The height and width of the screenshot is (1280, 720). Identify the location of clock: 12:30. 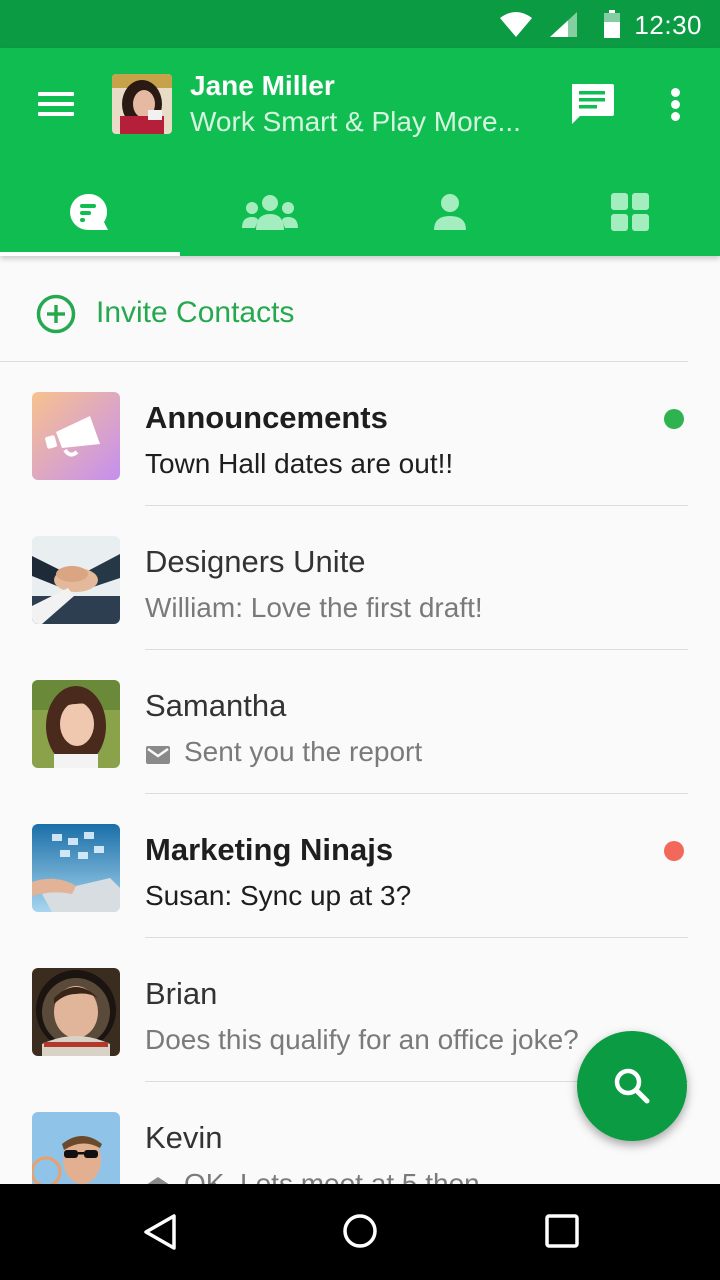
(668, 25).